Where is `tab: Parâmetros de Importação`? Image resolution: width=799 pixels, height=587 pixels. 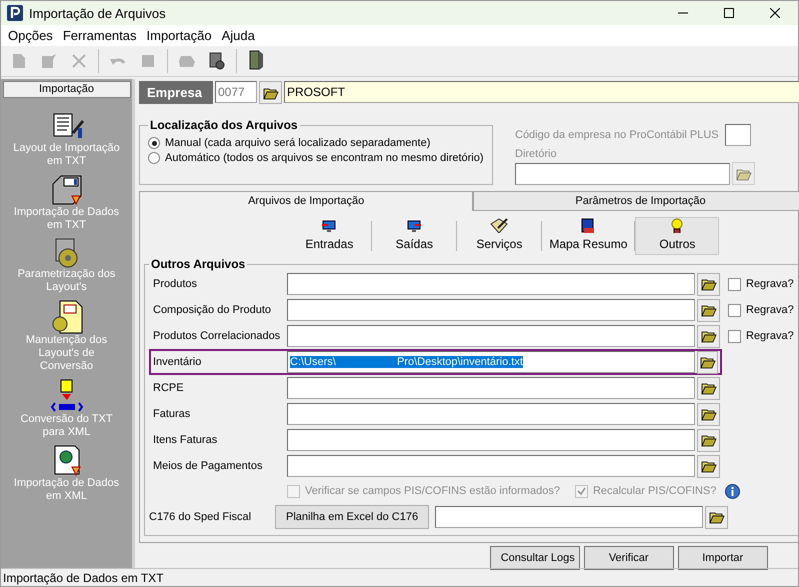 tab: Parâmetros de Importação is located at coordinates (636, 201).